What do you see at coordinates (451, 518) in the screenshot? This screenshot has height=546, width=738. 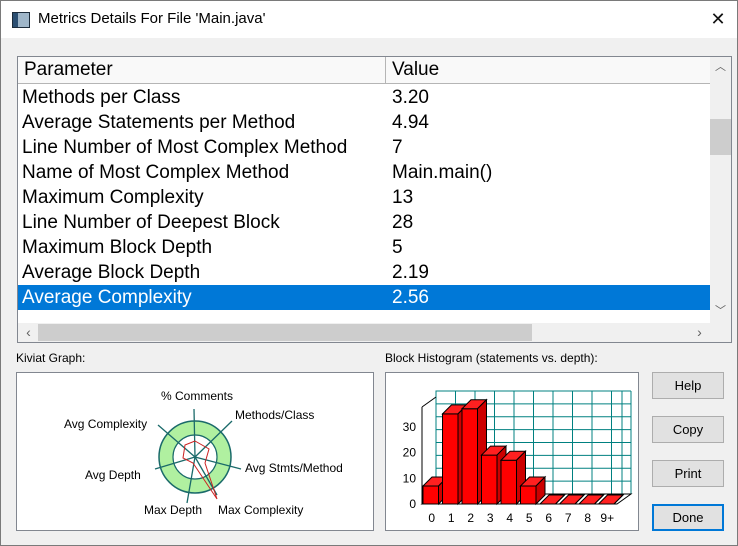 I see `histogram-xtick-label: 1` at bounding box center [451, 518].